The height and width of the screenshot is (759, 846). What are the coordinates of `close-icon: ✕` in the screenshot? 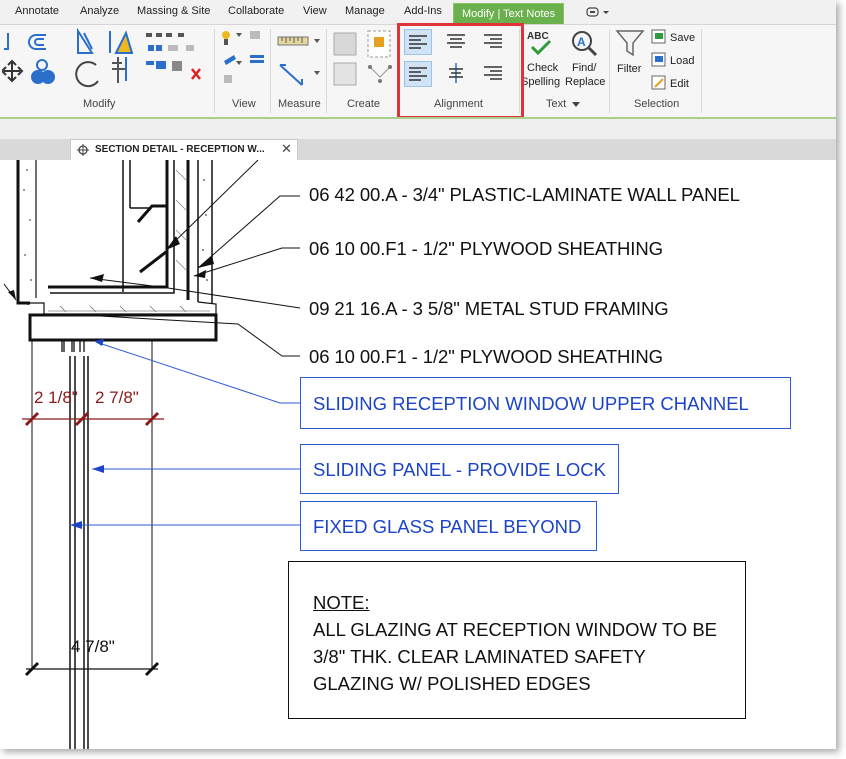 It's located at (286, 149).